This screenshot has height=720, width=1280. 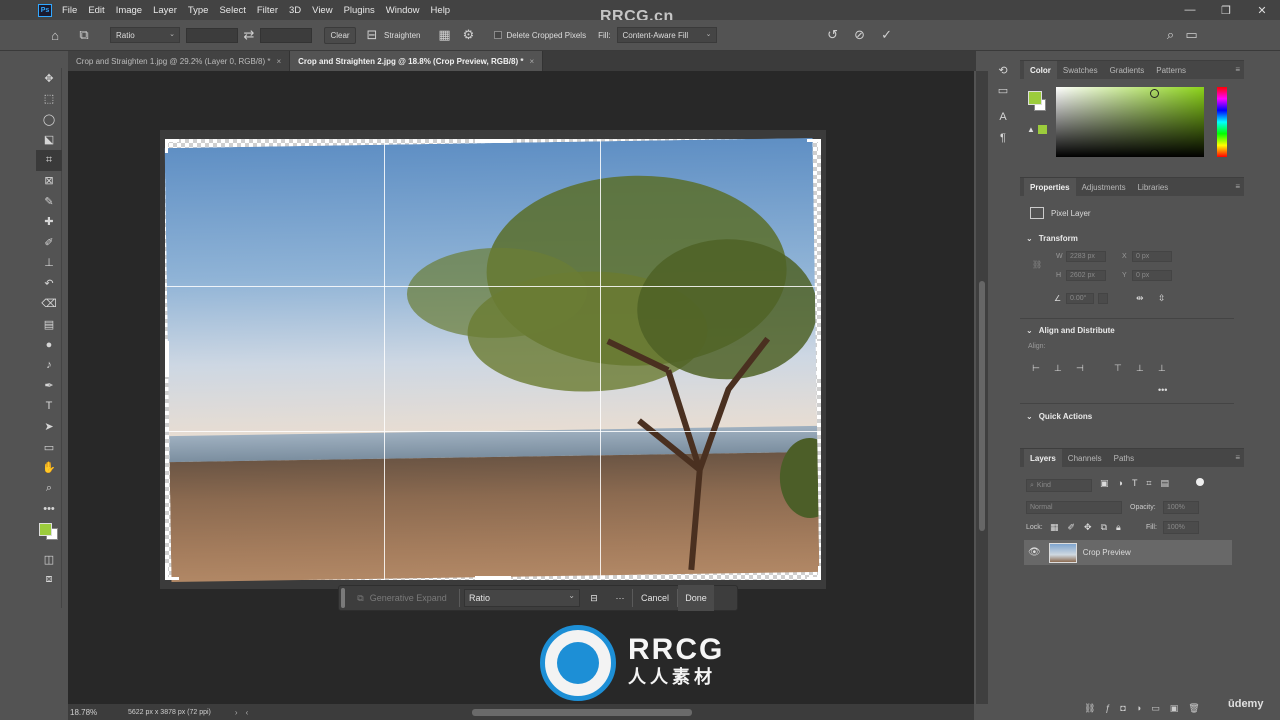 What do you see at coordinates (49, 160) in the screenshot?
I see `crop-tool-icon: ⌗` at bounding box center [49, 160].